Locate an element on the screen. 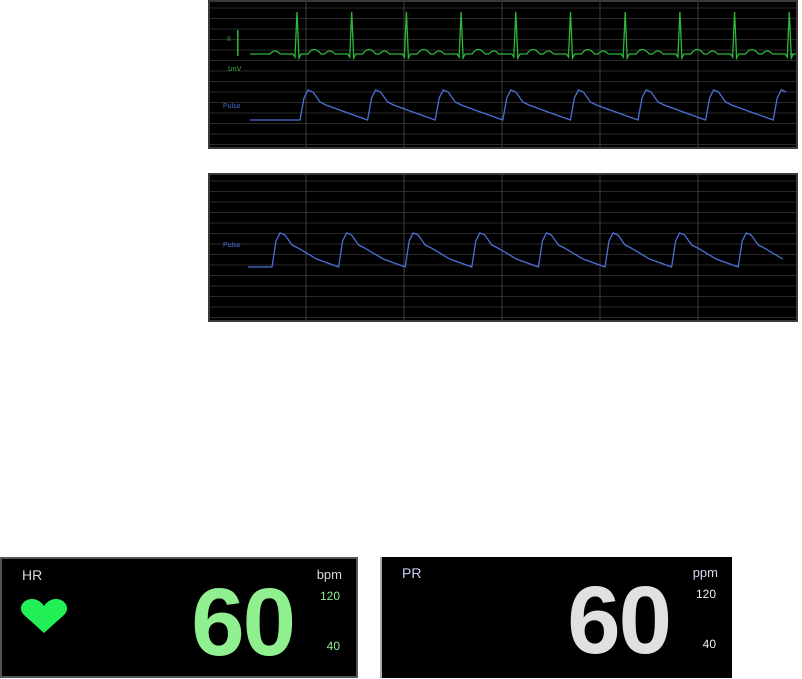 The width and height of the screenshot is (802, 679). calibration-mark is located at coordinates (237, 43).